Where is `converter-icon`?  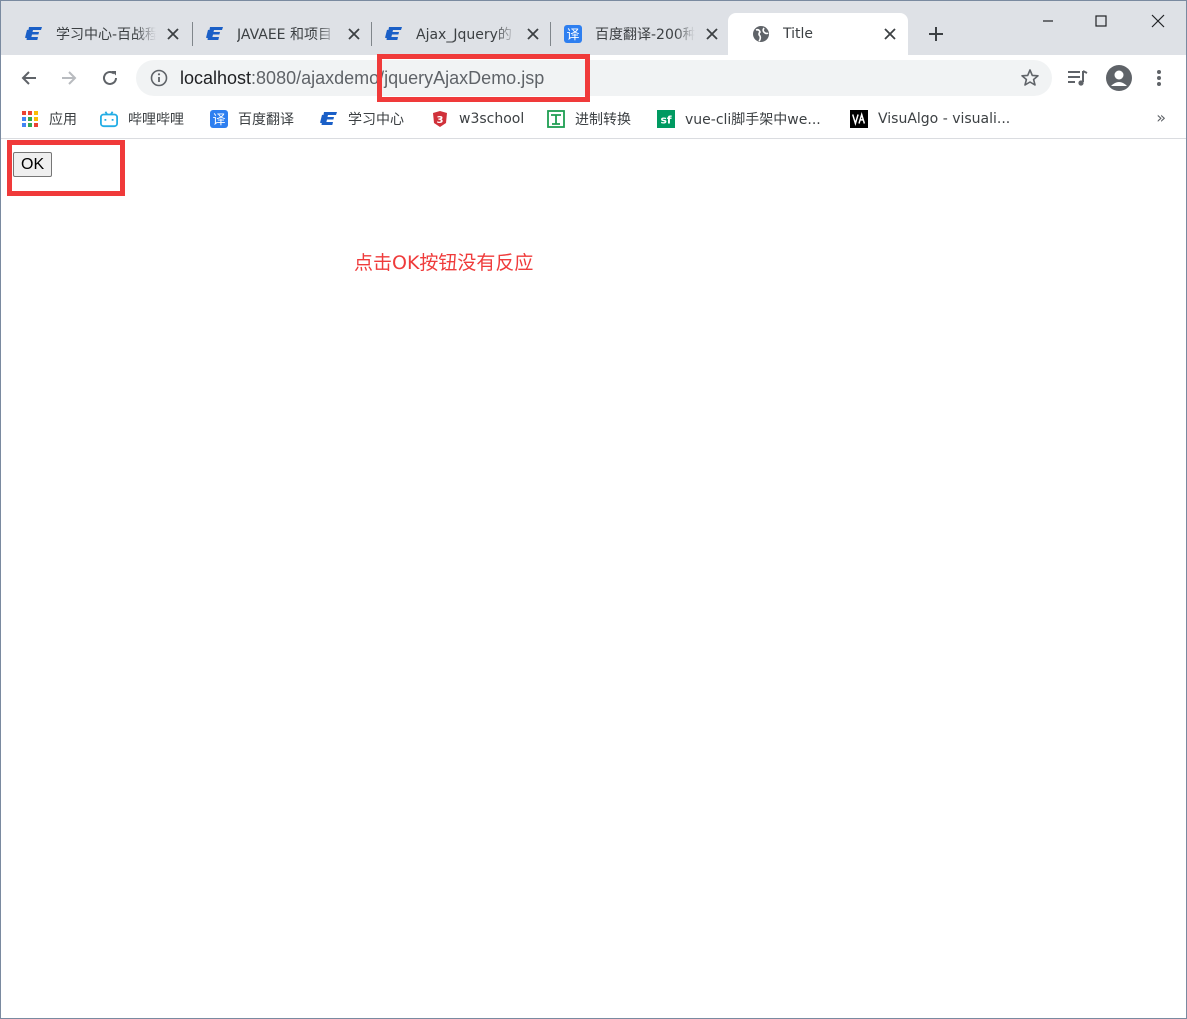 converter-icon is located at coordinates (556, 119).